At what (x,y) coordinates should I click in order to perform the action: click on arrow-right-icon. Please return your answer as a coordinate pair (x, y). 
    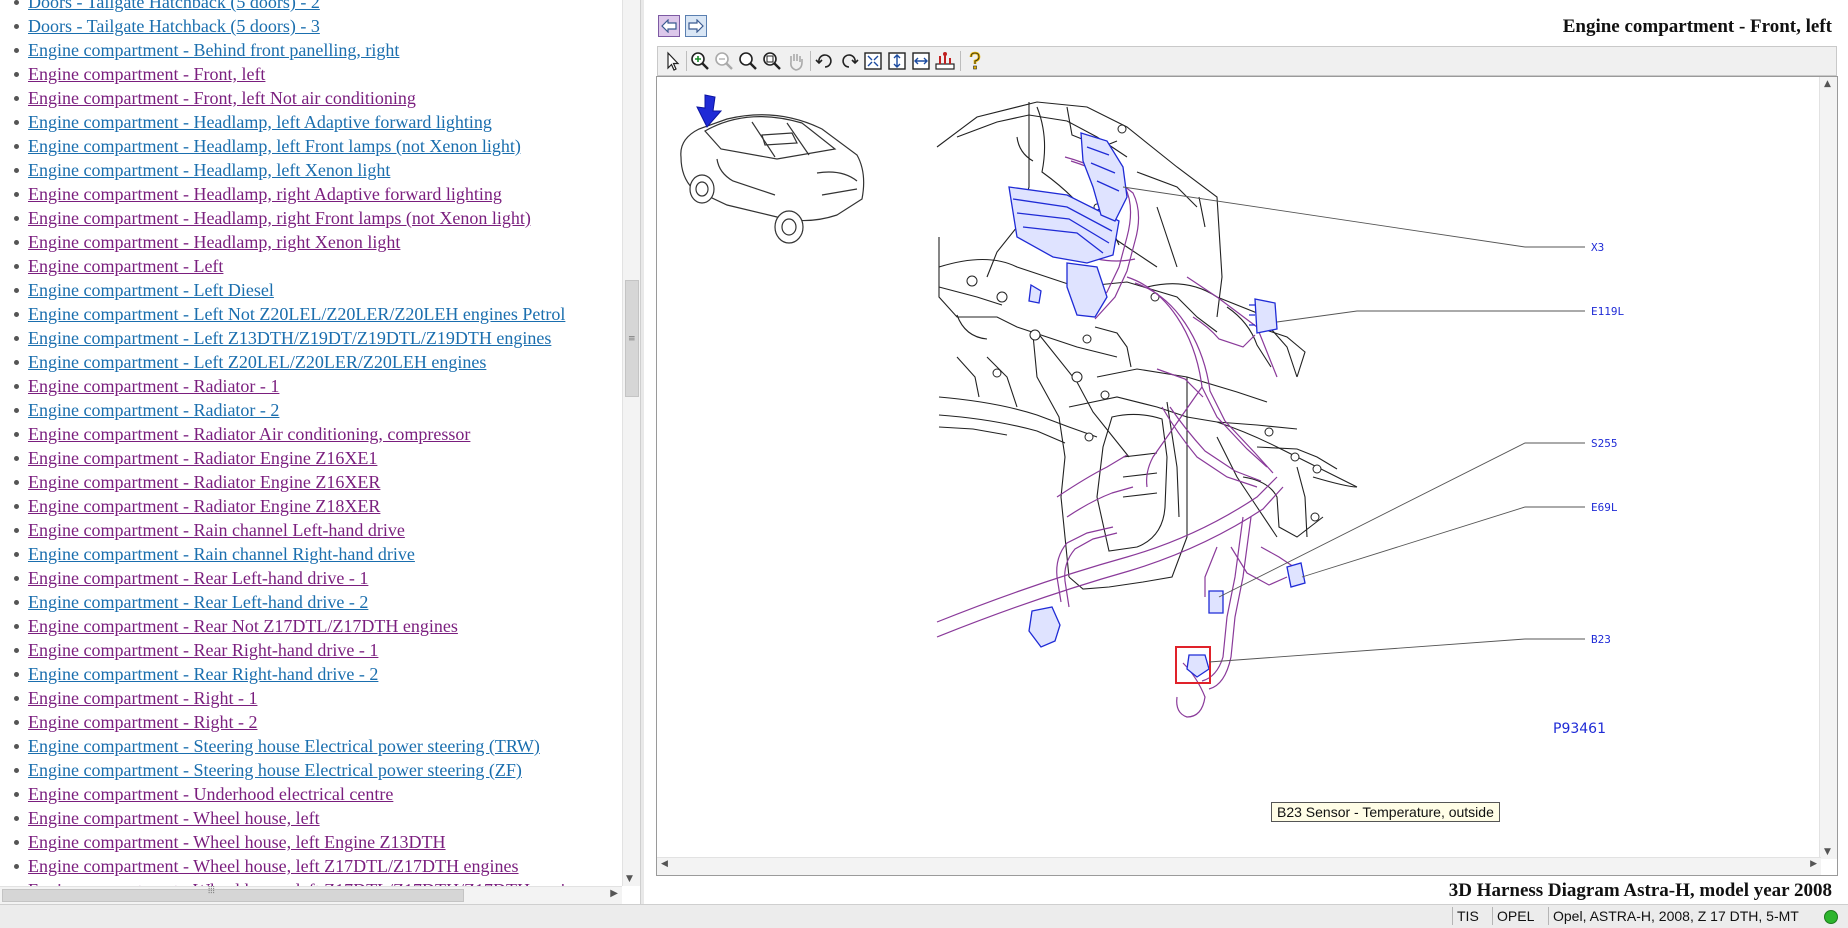
    Looking at the image, I should click on (696, 26).